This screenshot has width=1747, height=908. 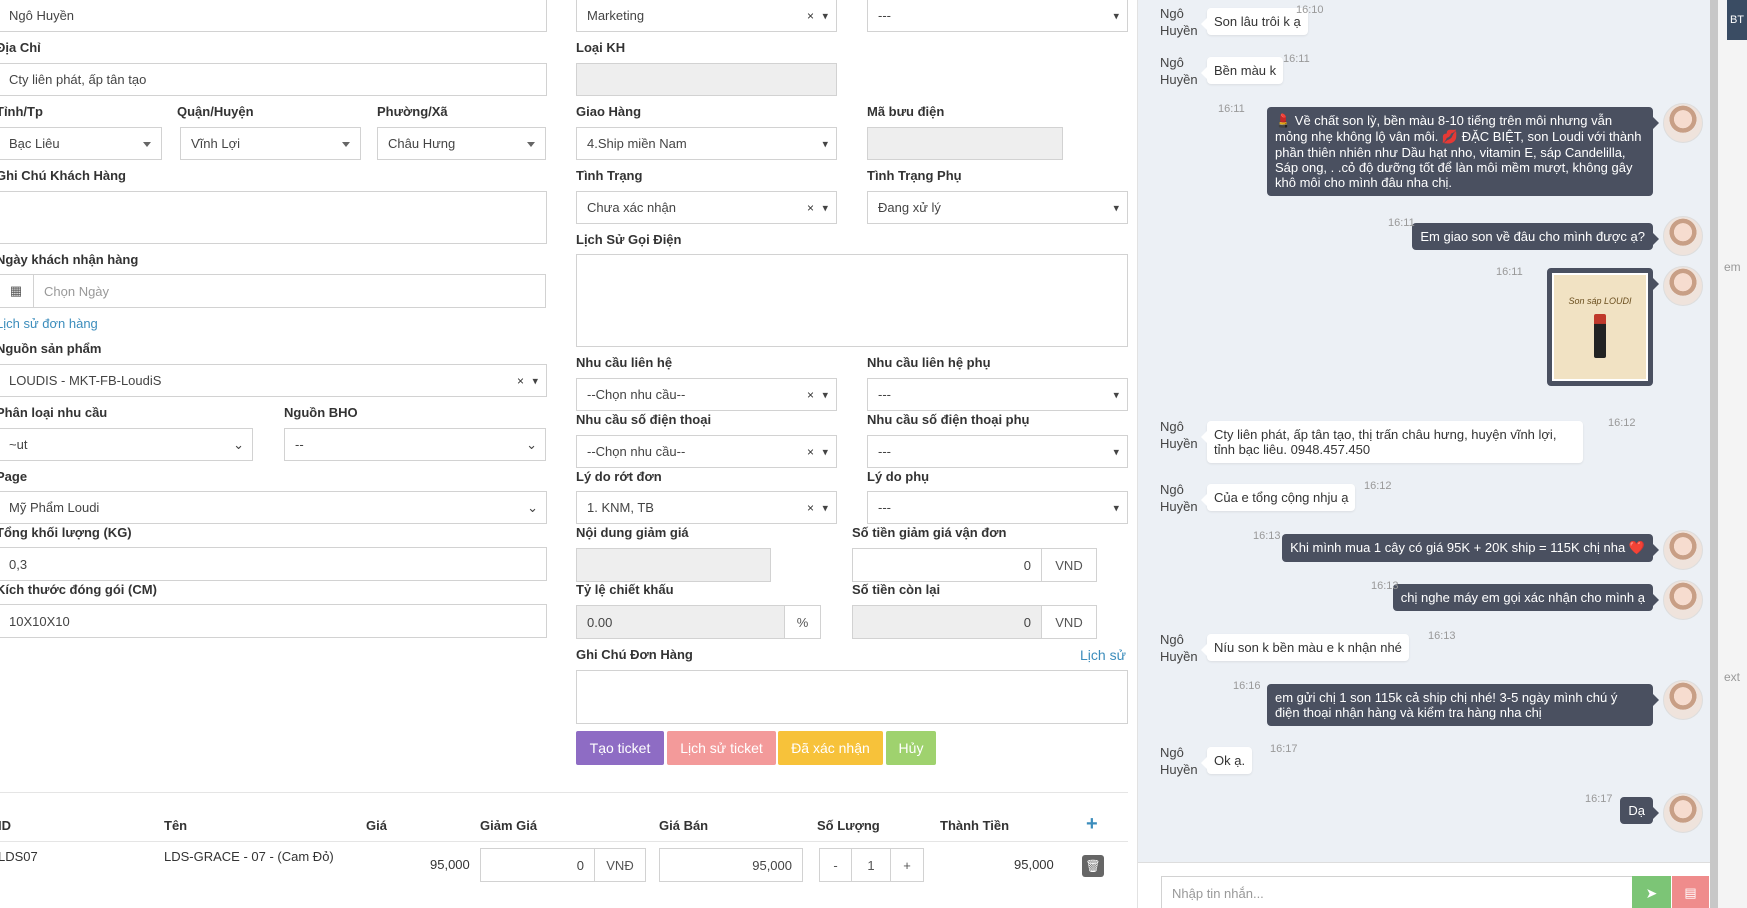 I want to click on shipping-select: 4.Ship miền Nam ▾, so click(x=706, y=143).